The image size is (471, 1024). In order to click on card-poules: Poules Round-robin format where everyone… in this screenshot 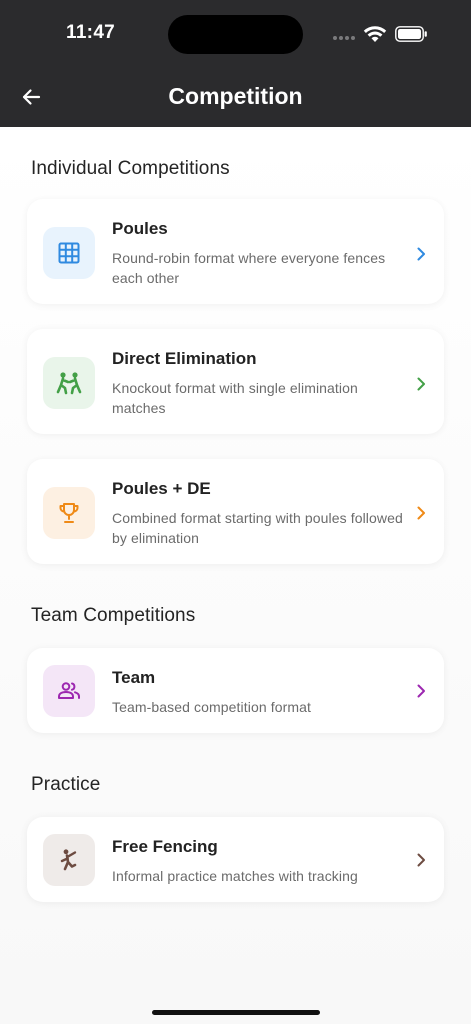, I will do `click(235, 251)`.